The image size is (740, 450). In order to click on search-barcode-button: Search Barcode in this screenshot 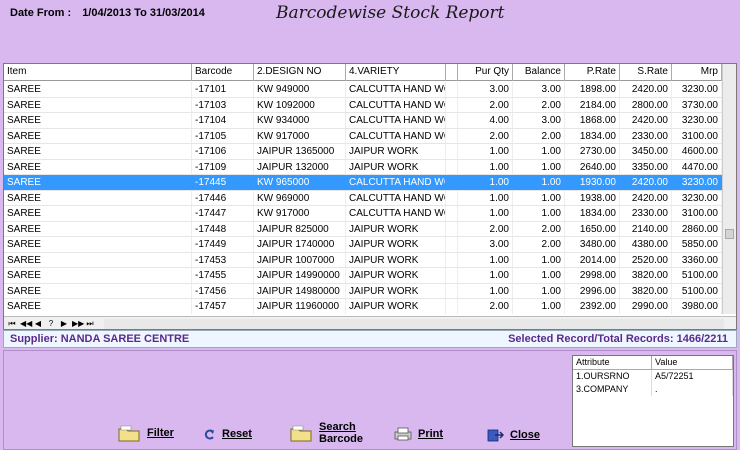, I will do `click(326, 433)`.